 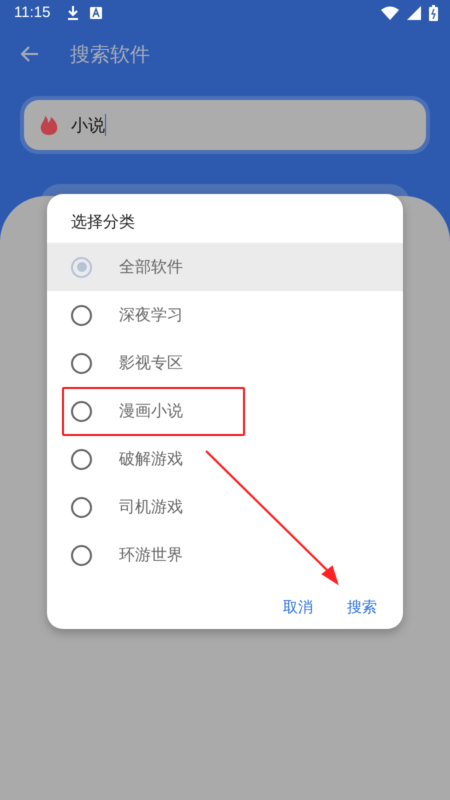 What do you see at coordinates (225, 125) in the screenshot?
I see `search-field: 小说` at bounding box center [225, 125].